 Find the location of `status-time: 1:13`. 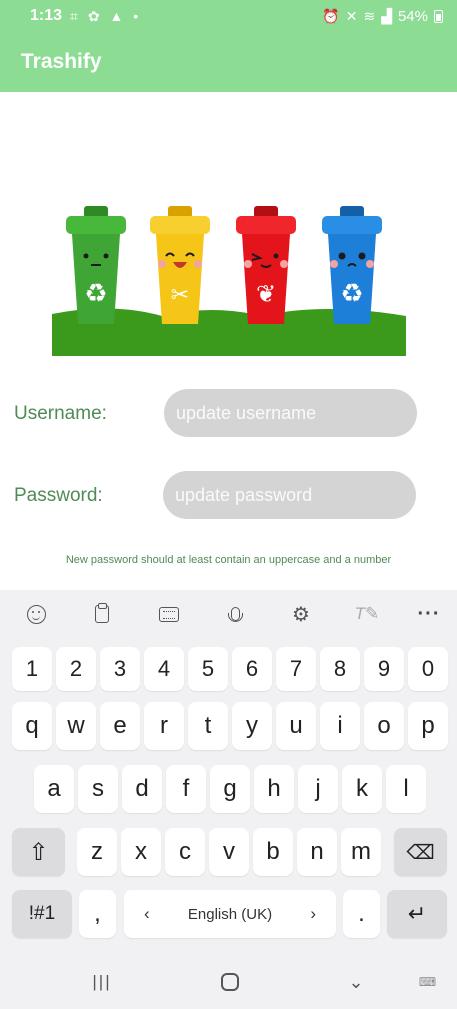

status-time: 1:13 is located at coordinates (46, 15).